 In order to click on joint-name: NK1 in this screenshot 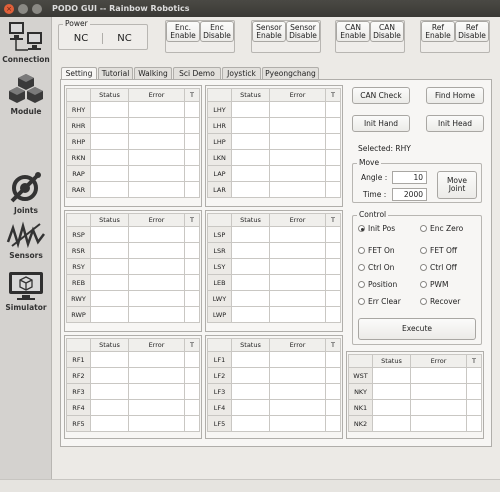, I will do `click(360, 407)`.